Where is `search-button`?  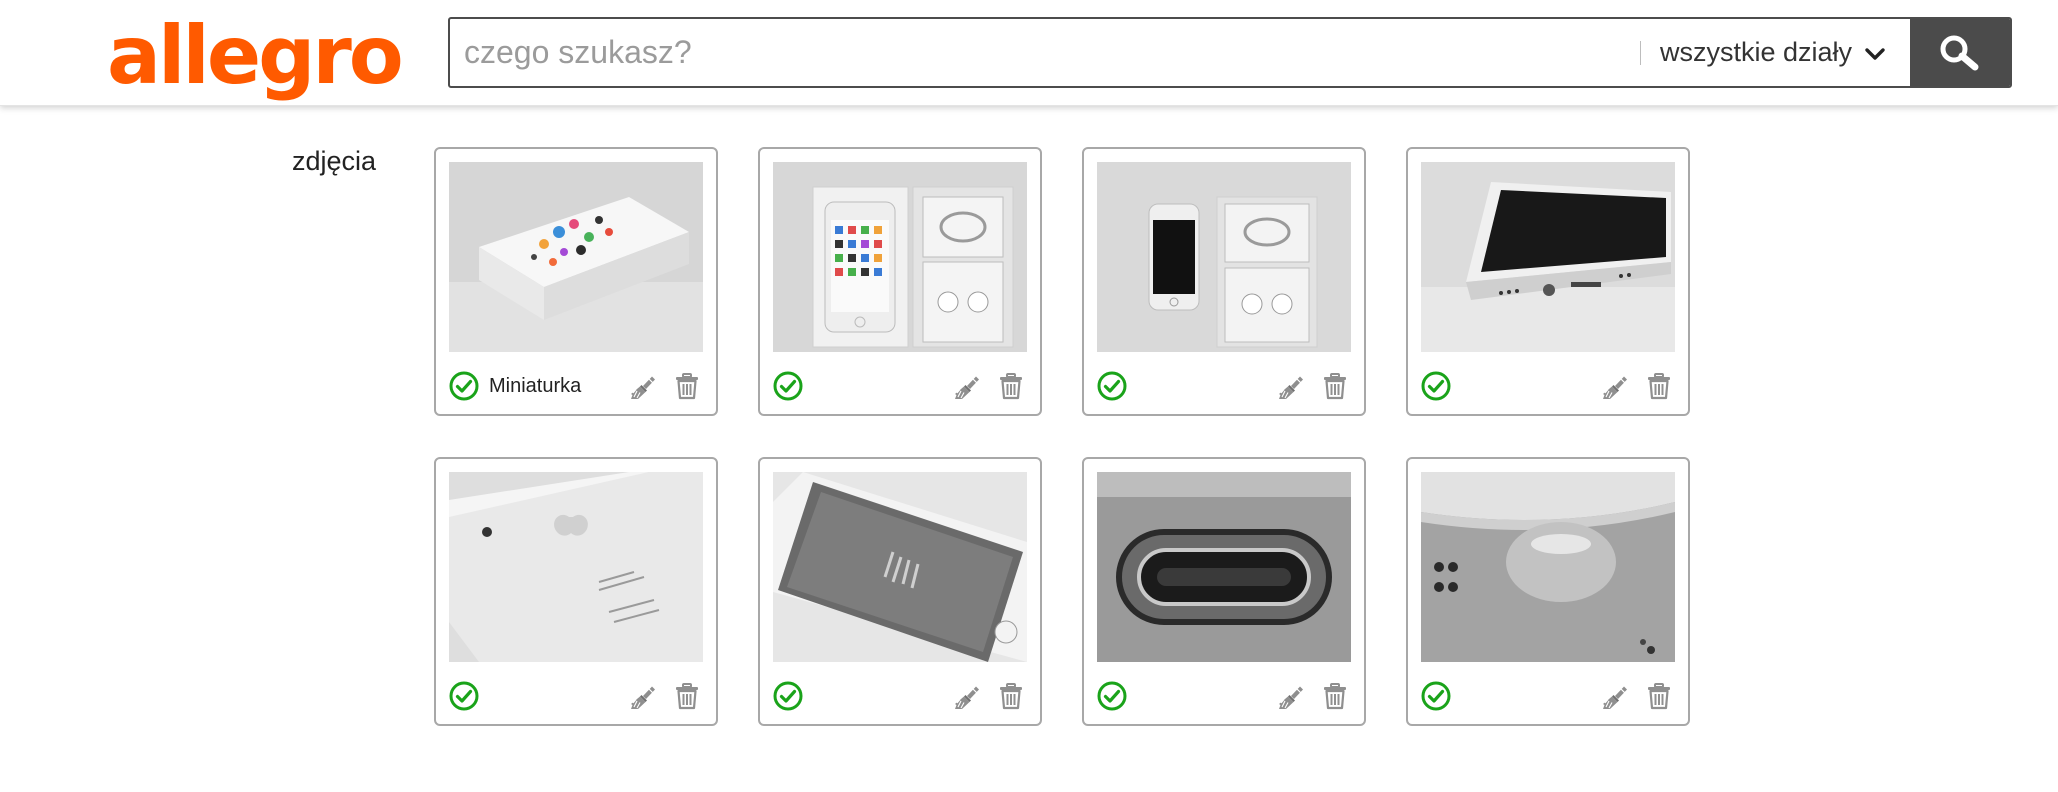
search-button is located at coordinates (1960, 52).